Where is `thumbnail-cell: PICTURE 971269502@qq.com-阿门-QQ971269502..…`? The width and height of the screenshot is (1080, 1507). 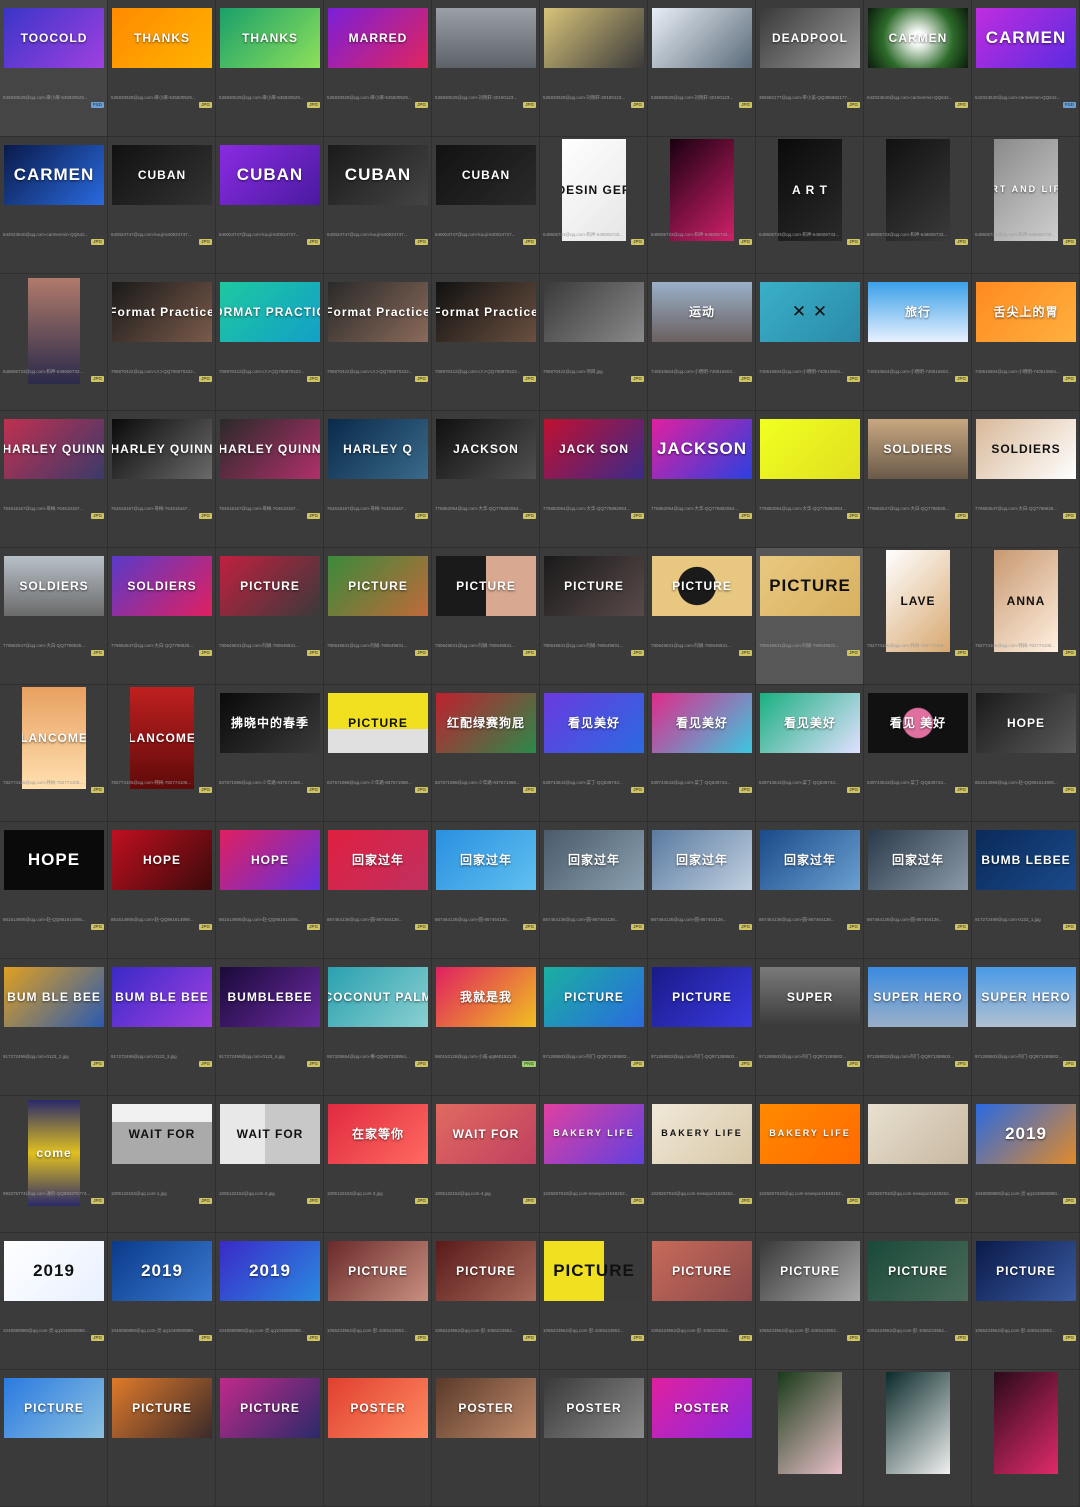
thumbnail-cell: PICTURE 971269502@qq.com-阿门-QQ971269502..… is located at coordinates (594, 1027).